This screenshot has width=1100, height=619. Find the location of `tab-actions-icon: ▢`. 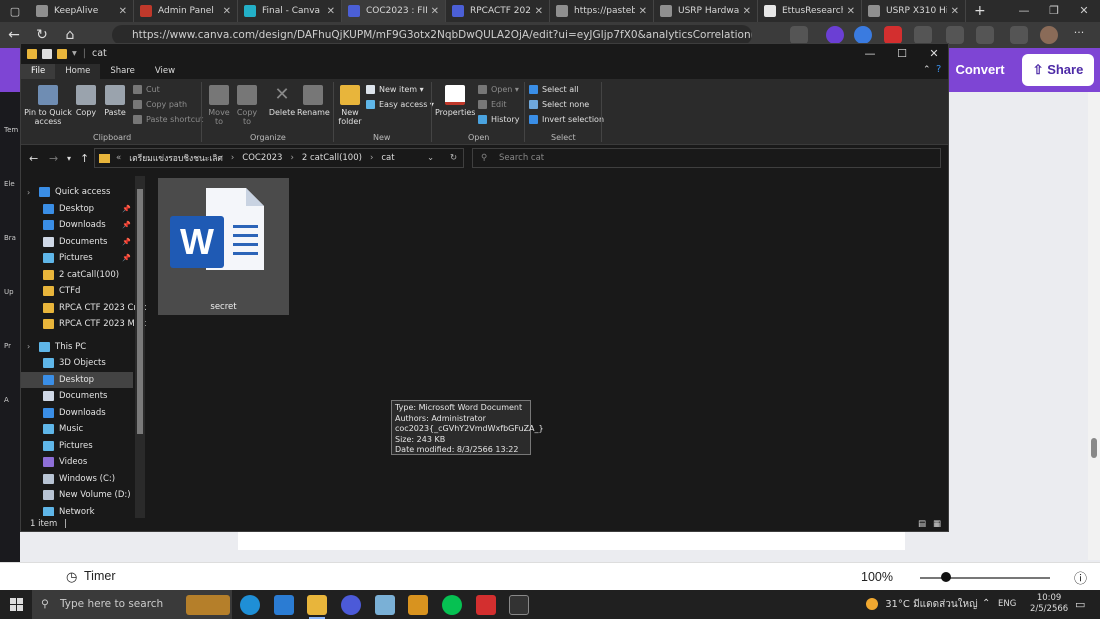

tab-actions-icon: ▢ is located at coordinates (15, 11).